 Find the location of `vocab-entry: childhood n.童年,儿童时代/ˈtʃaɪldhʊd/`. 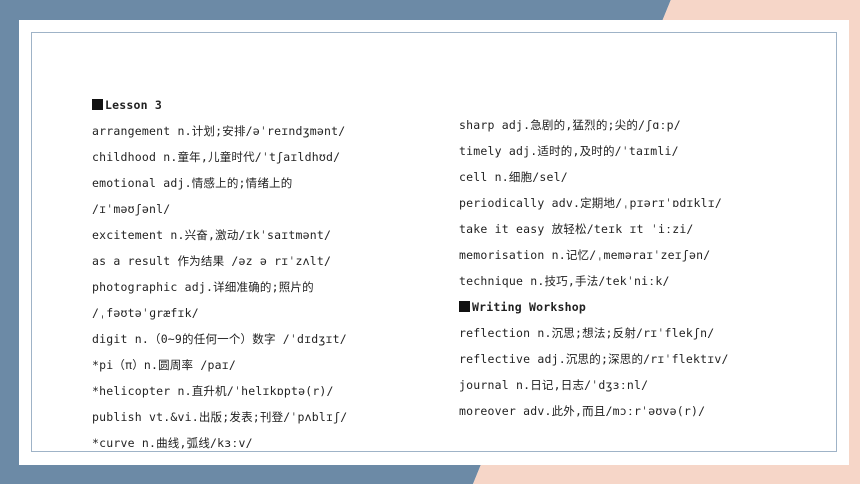

vocab-entry: childhood n.童年,儿童时代/ˈtʃaɪldhʊd/ is located at coordinates (216, 157).